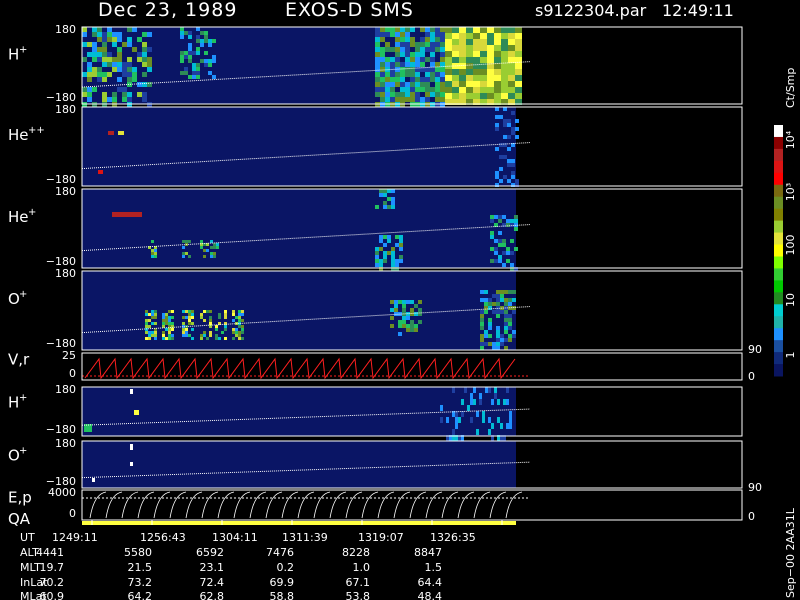 This screenshot has height=600, width=800. What do you see at coordinates (138, 552) in the screenshot?
I see `ephem-cell: 5580` at bounding box center [138, 552].